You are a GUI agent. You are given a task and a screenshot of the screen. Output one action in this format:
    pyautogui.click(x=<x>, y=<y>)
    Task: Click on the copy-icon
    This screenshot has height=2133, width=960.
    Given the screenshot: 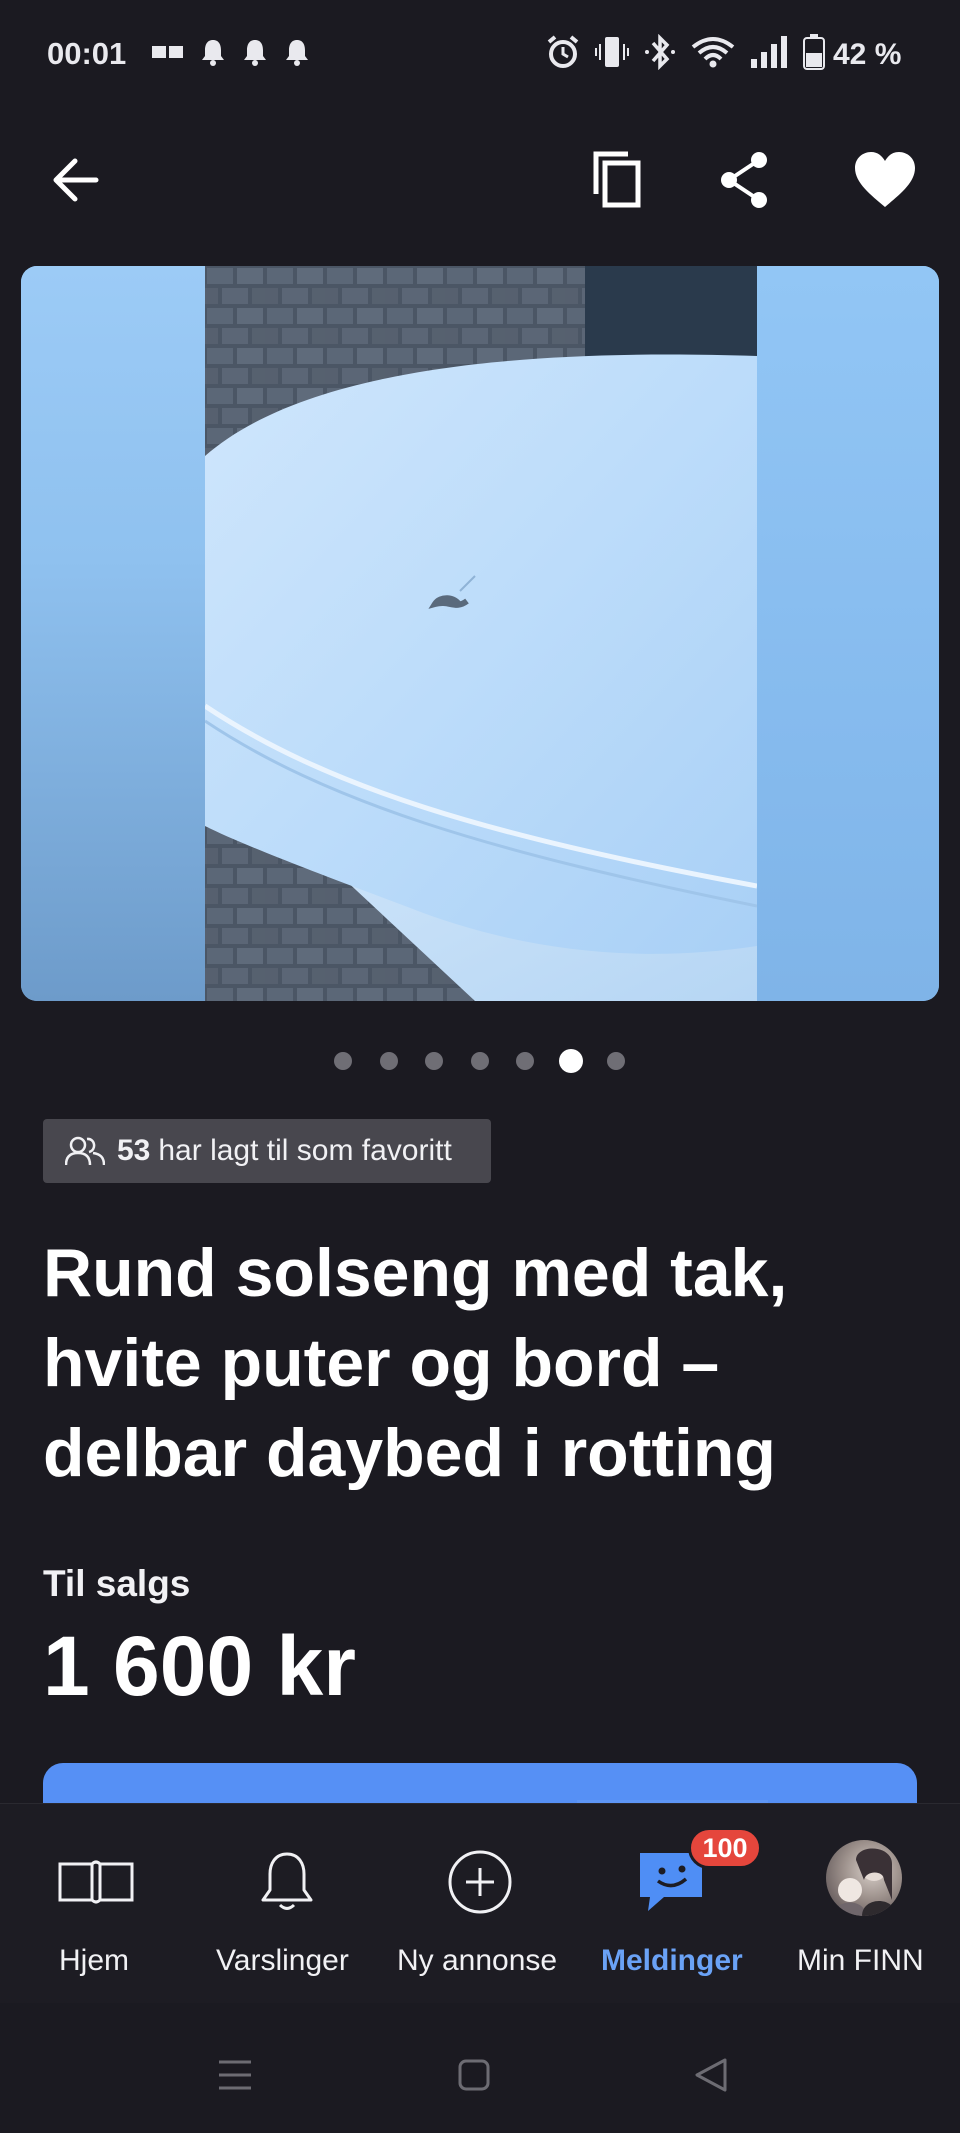 What is the action you would take?
    pyautogui.click(x=617, y=179)
    